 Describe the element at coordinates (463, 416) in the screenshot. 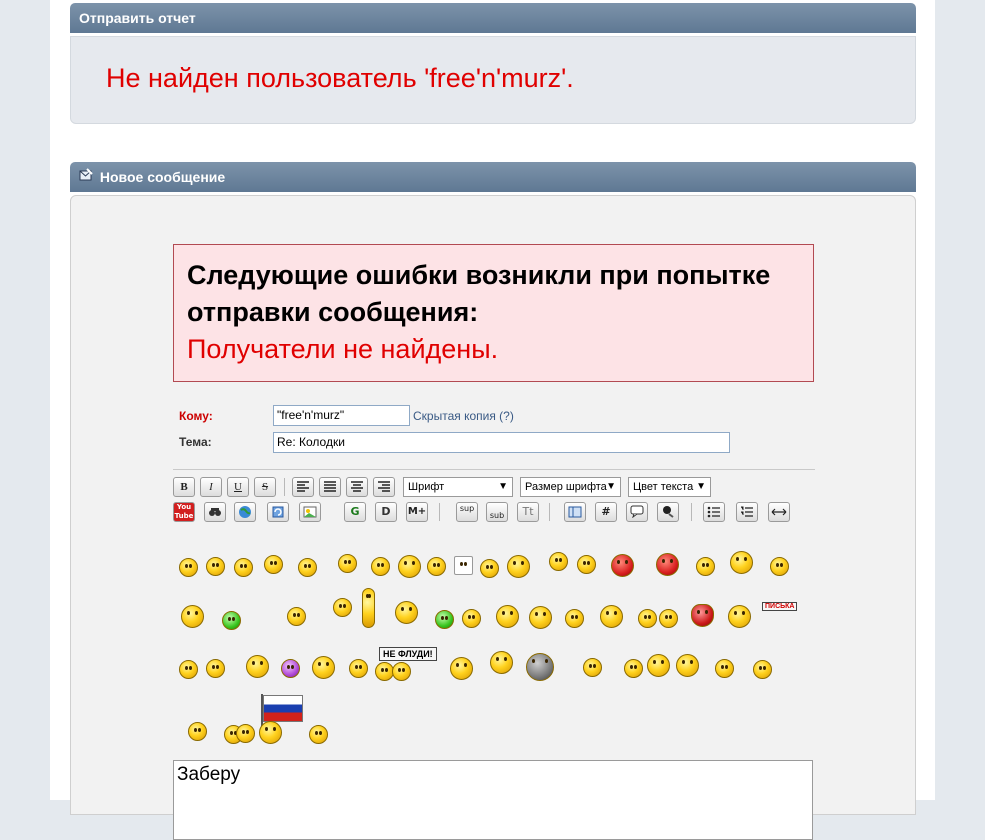

I see `bcc-link: Скрытая копия (?)` at that location.